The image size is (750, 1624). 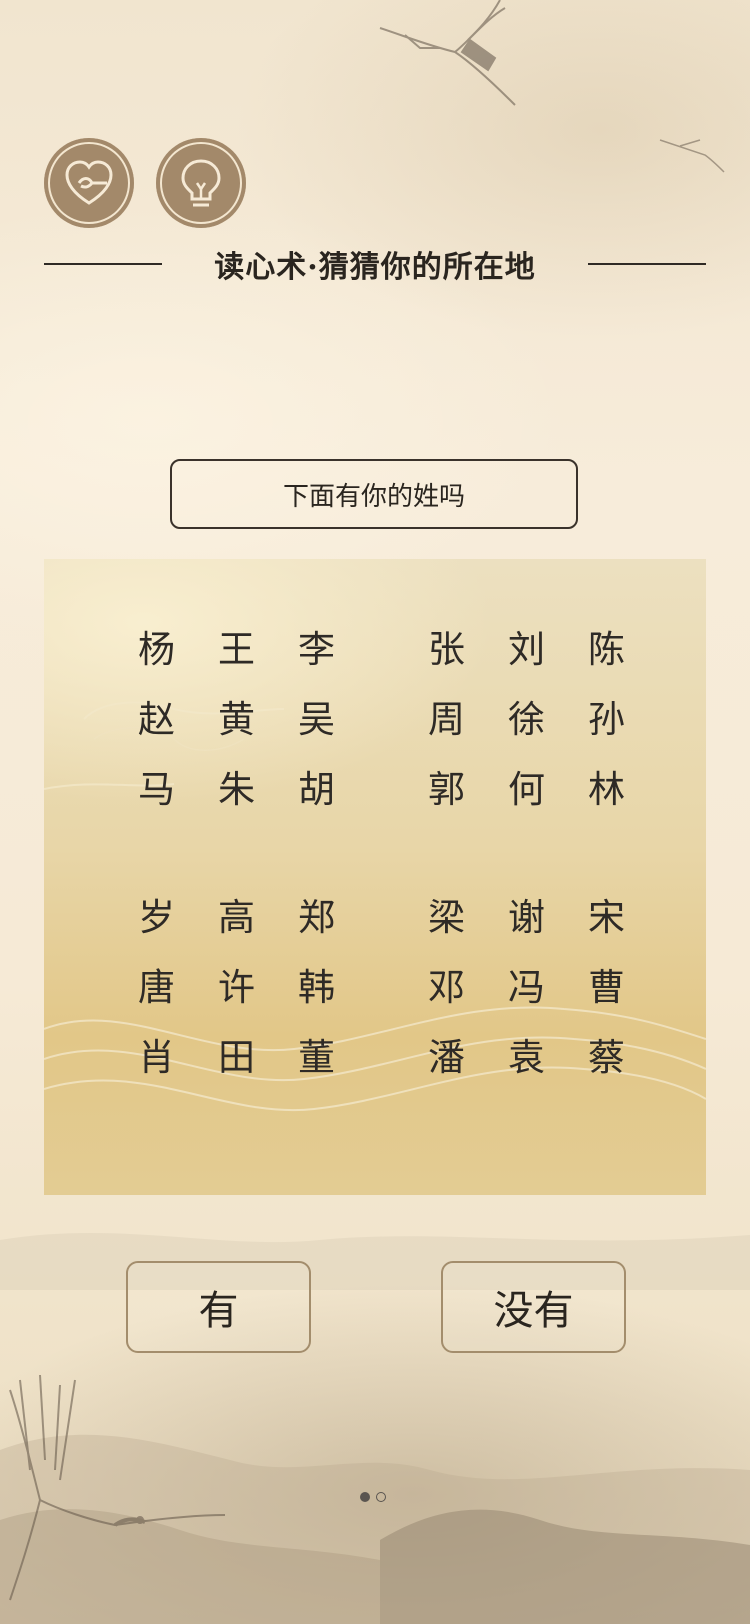 What do you see at coordinates (316, 917) in the screenshot?
I see `surname-item: 郑` at bounding box center [316, 917].